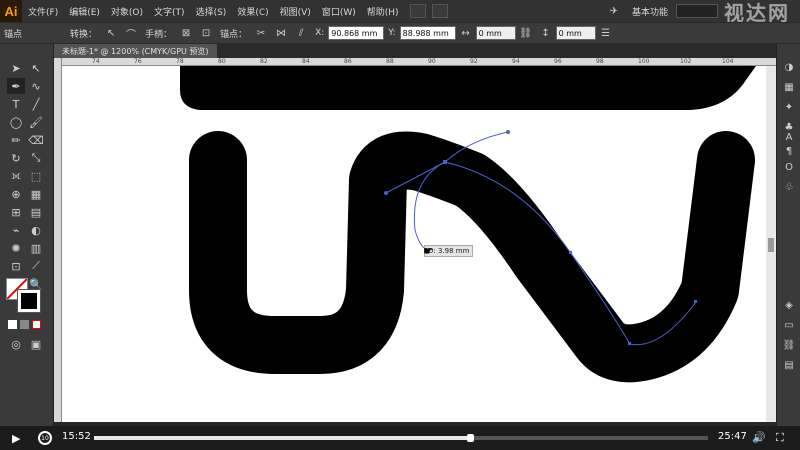 The width and height of the screenshot is (800, 450). I want to click on shape-builder-tool-icon: ⊕, so click(16, 194).